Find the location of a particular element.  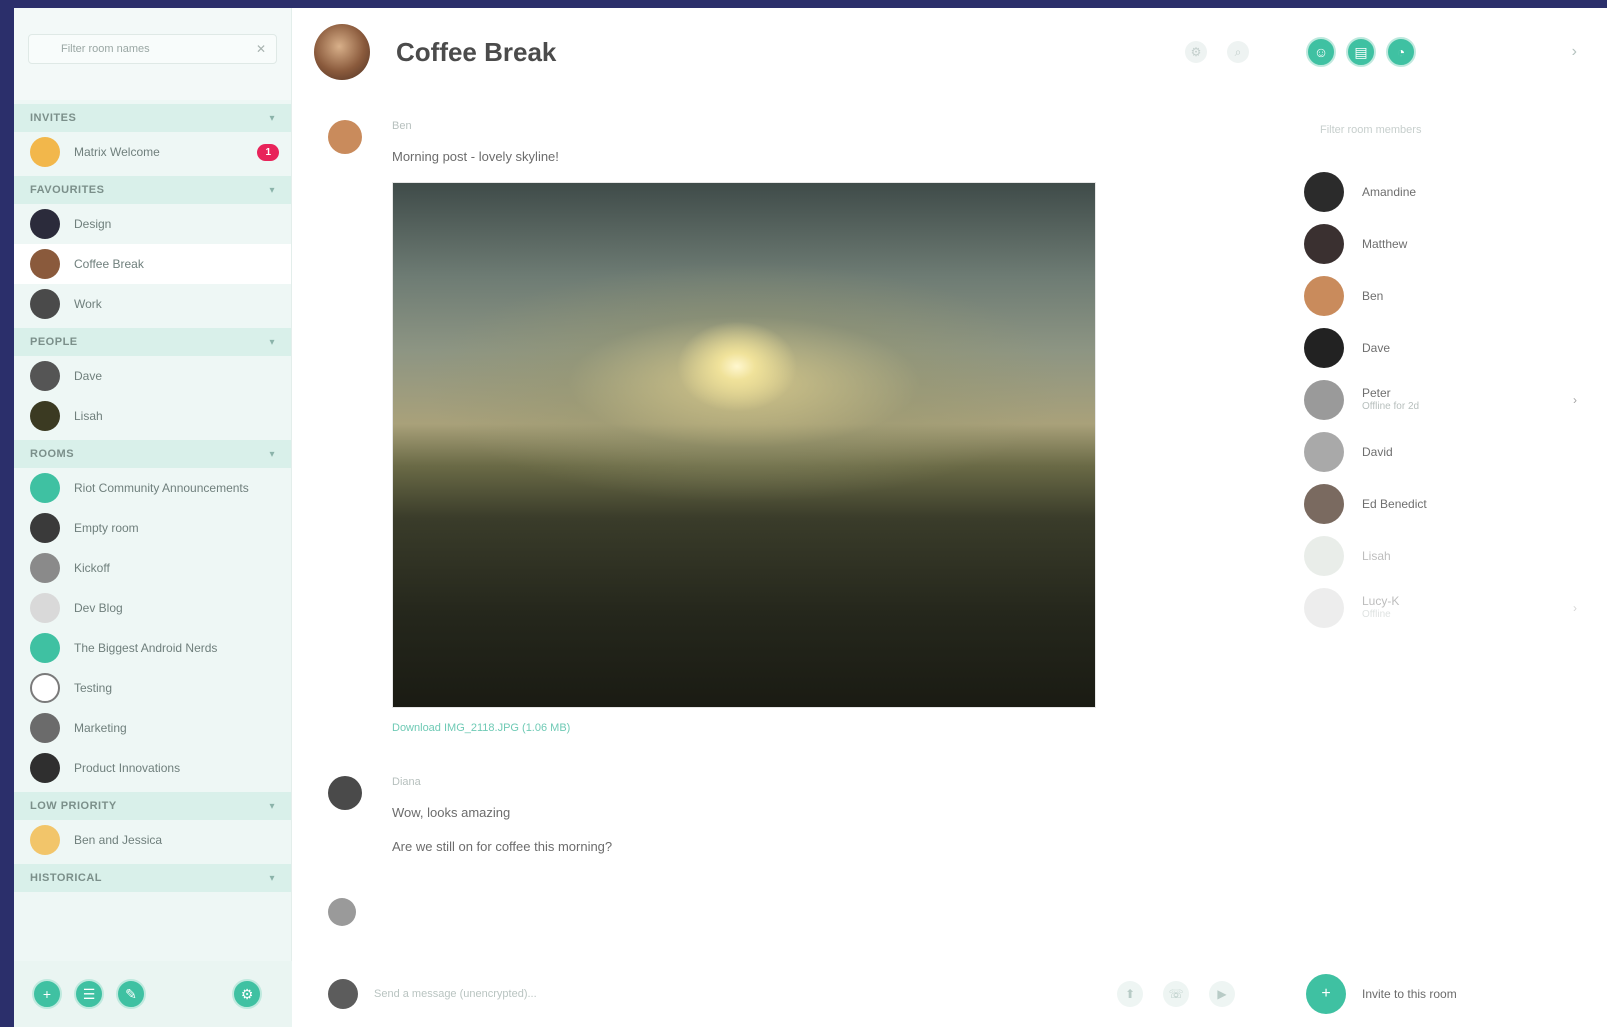

voice-call-icon: ☏ is located at coordinates (1176, 994).